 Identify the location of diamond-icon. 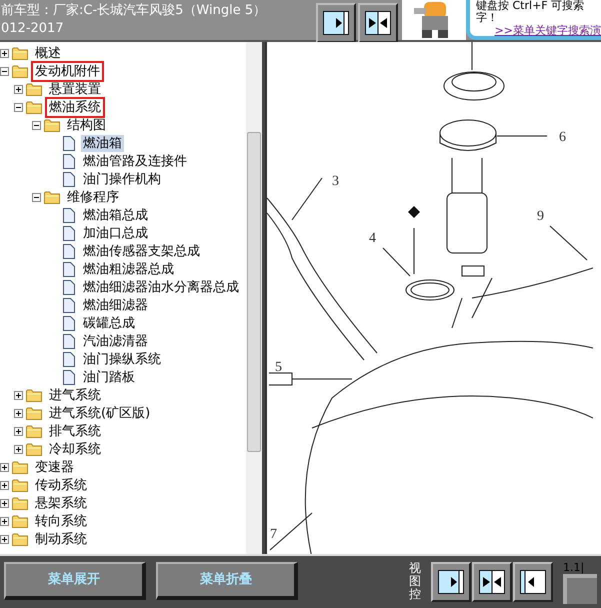
(414, 212).